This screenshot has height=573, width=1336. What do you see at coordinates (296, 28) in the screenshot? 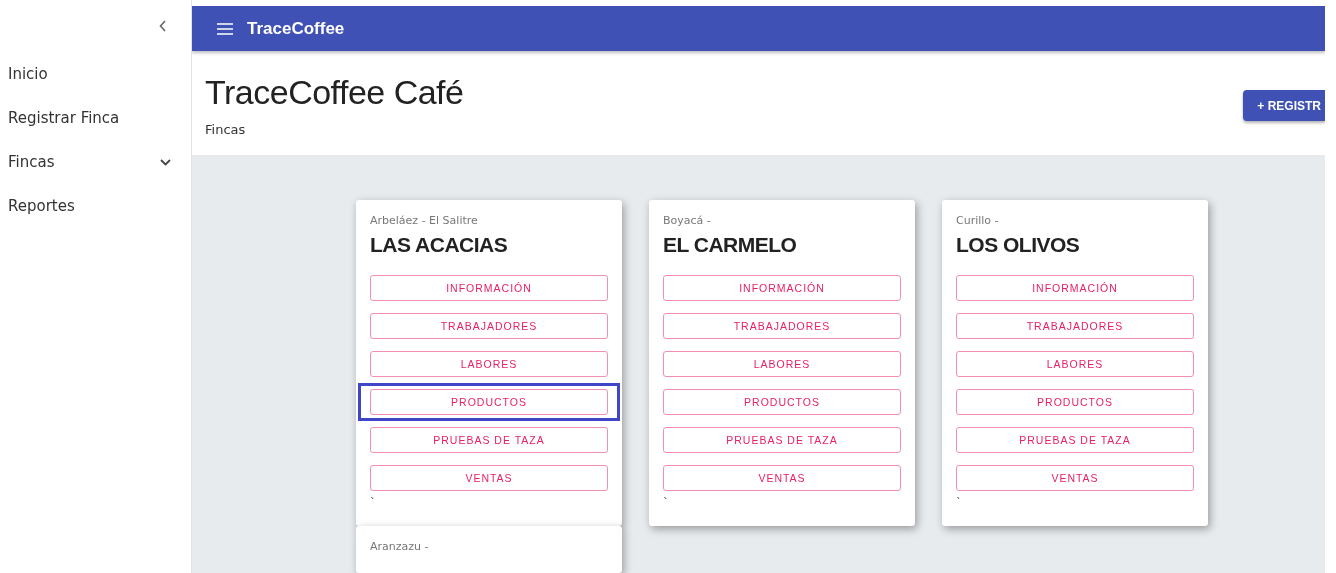
I see `app-title: TraceCoffee` at bounding box center [296, 28].